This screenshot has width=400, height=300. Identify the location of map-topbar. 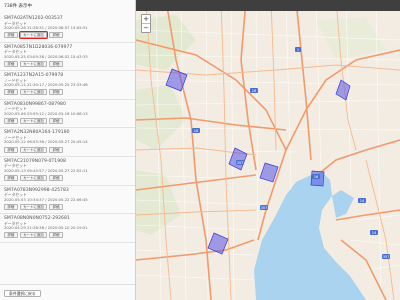
(268, 5).